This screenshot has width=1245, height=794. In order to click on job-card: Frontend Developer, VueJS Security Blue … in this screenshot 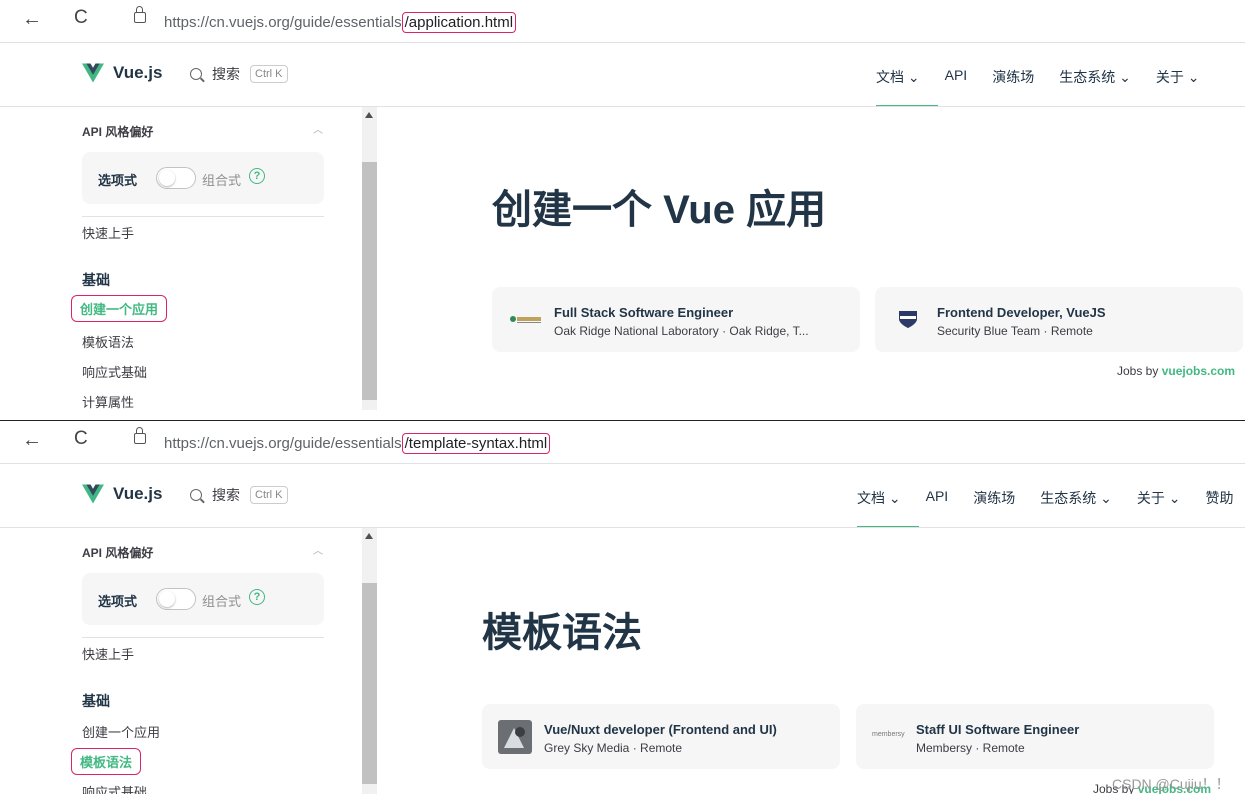, I will do `click(1059, 319)`.